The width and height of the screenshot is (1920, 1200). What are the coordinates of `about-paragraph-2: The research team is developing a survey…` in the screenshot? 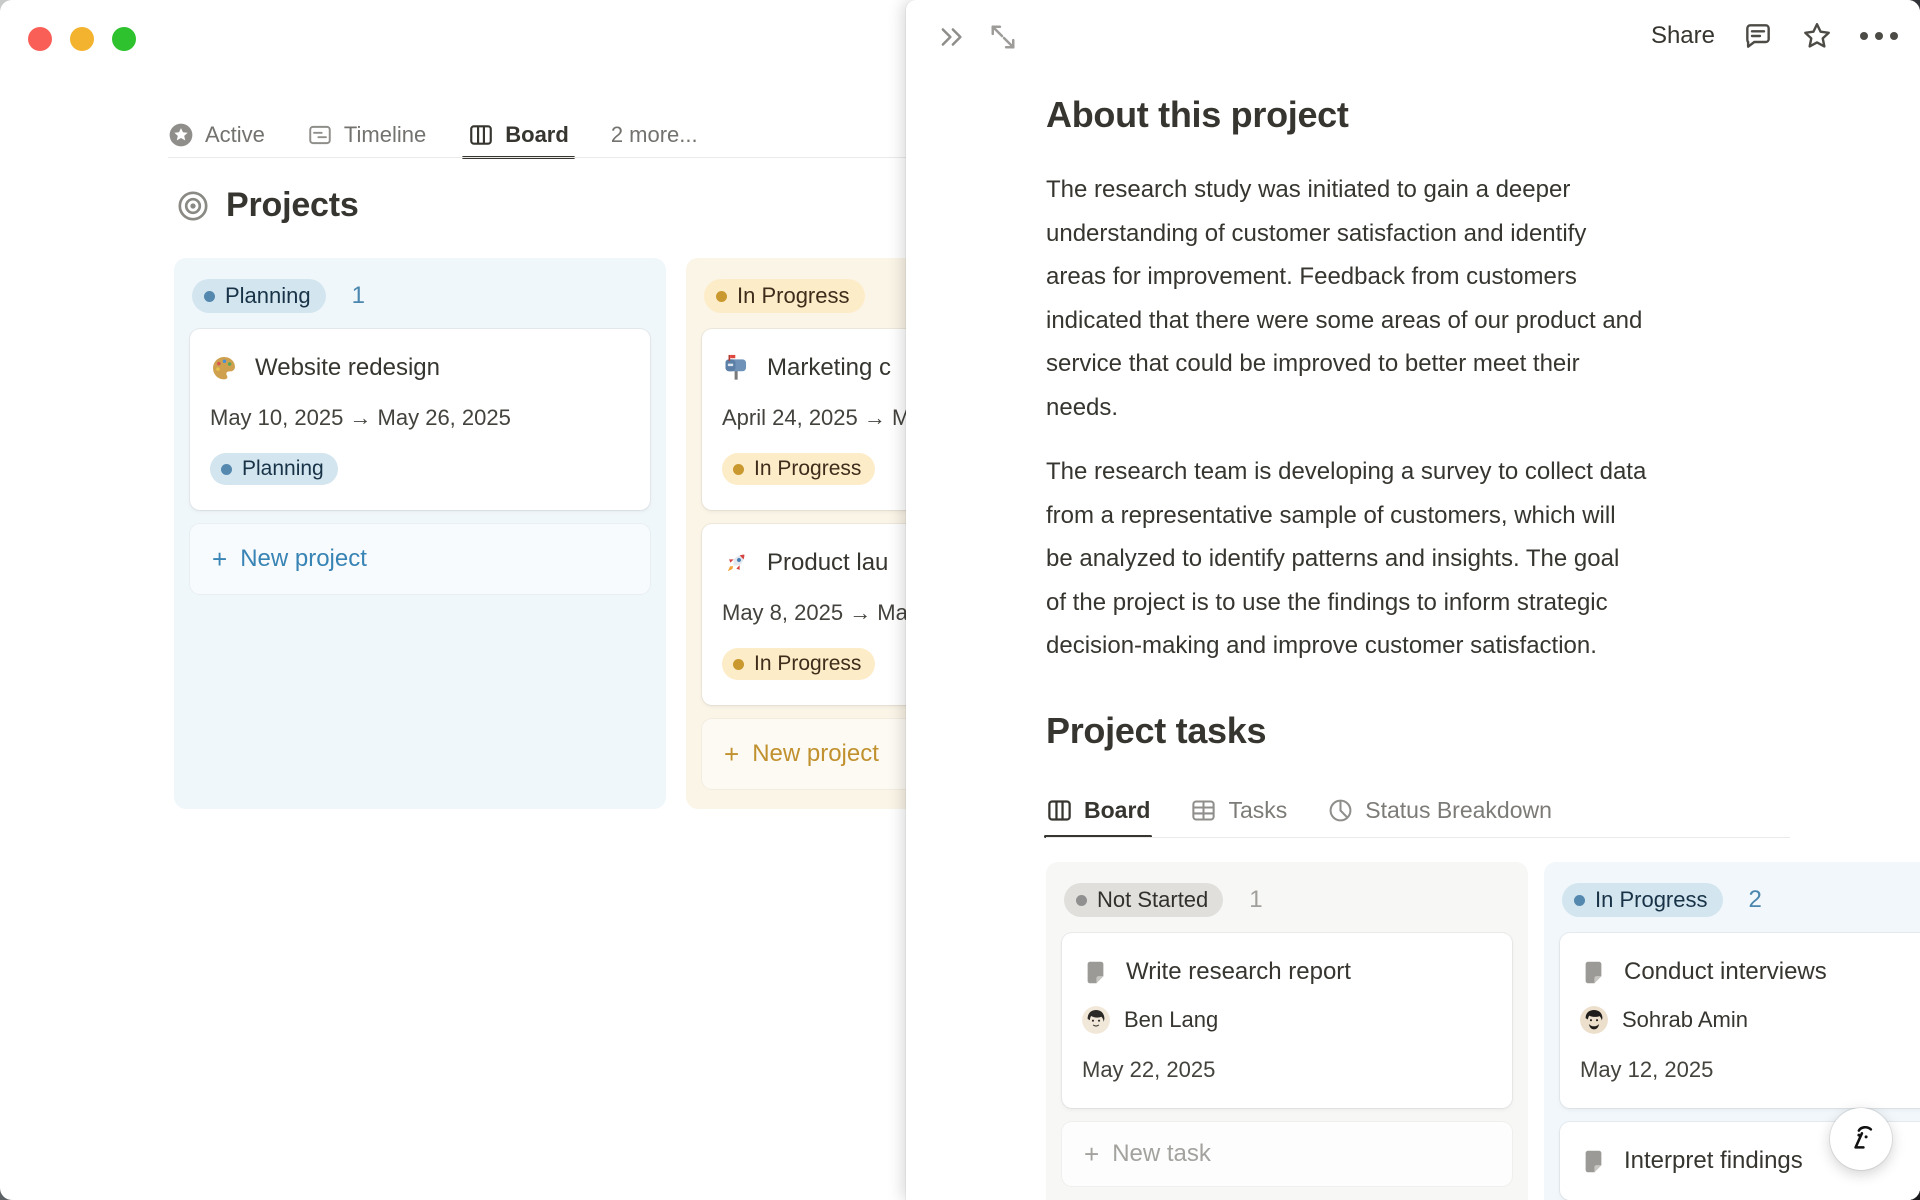 It's located at (1346, 558).